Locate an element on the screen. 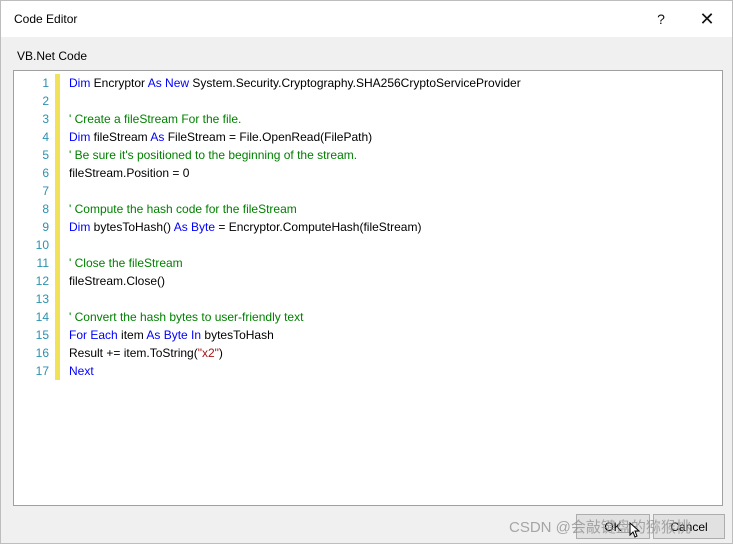  mouse-pointer-icon is located at coordinates (635, 530).